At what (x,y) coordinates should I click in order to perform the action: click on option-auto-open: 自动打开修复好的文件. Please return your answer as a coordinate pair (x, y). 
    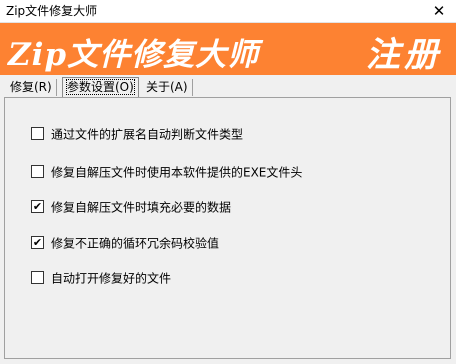
    Looking at the image, I should click on (101, 278).